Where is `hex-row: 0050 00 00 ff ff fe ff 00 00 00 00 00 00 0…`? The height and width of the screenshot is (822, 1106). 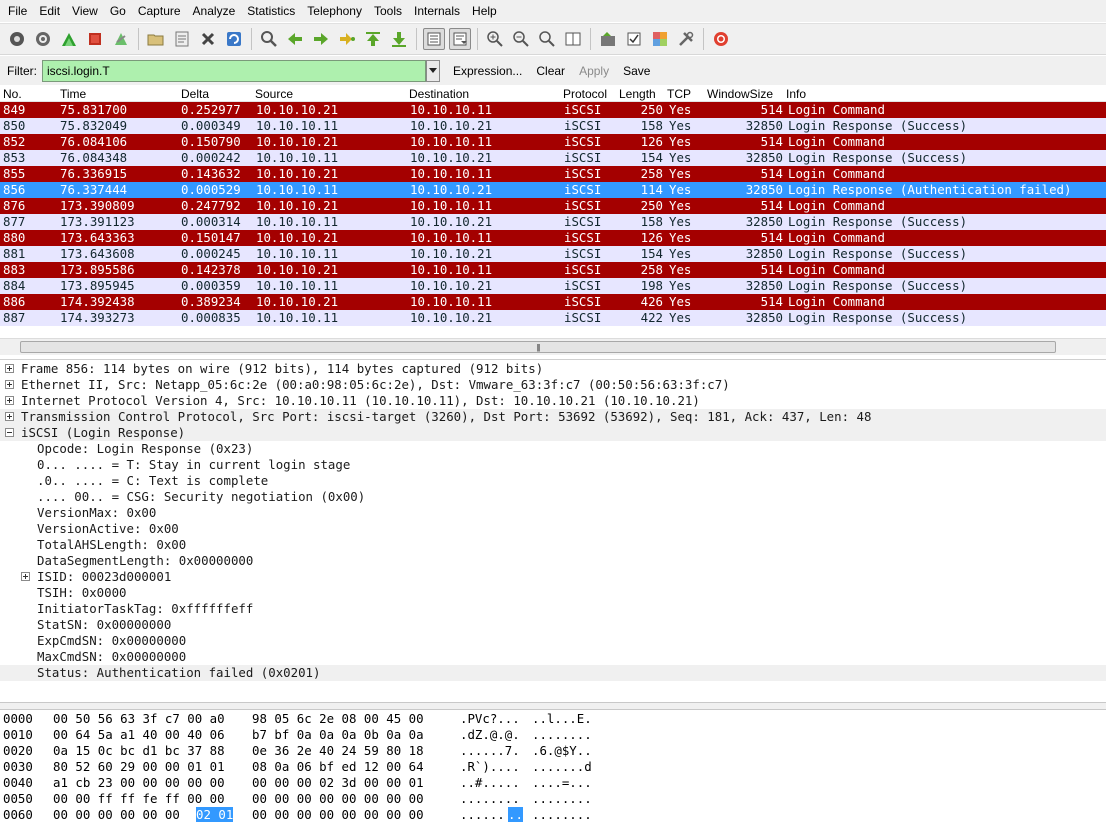
hex-row: 0050 00 00 ff ff fe ff 00 00 00 00 00 00 0… is located at coordinates (350, 799).